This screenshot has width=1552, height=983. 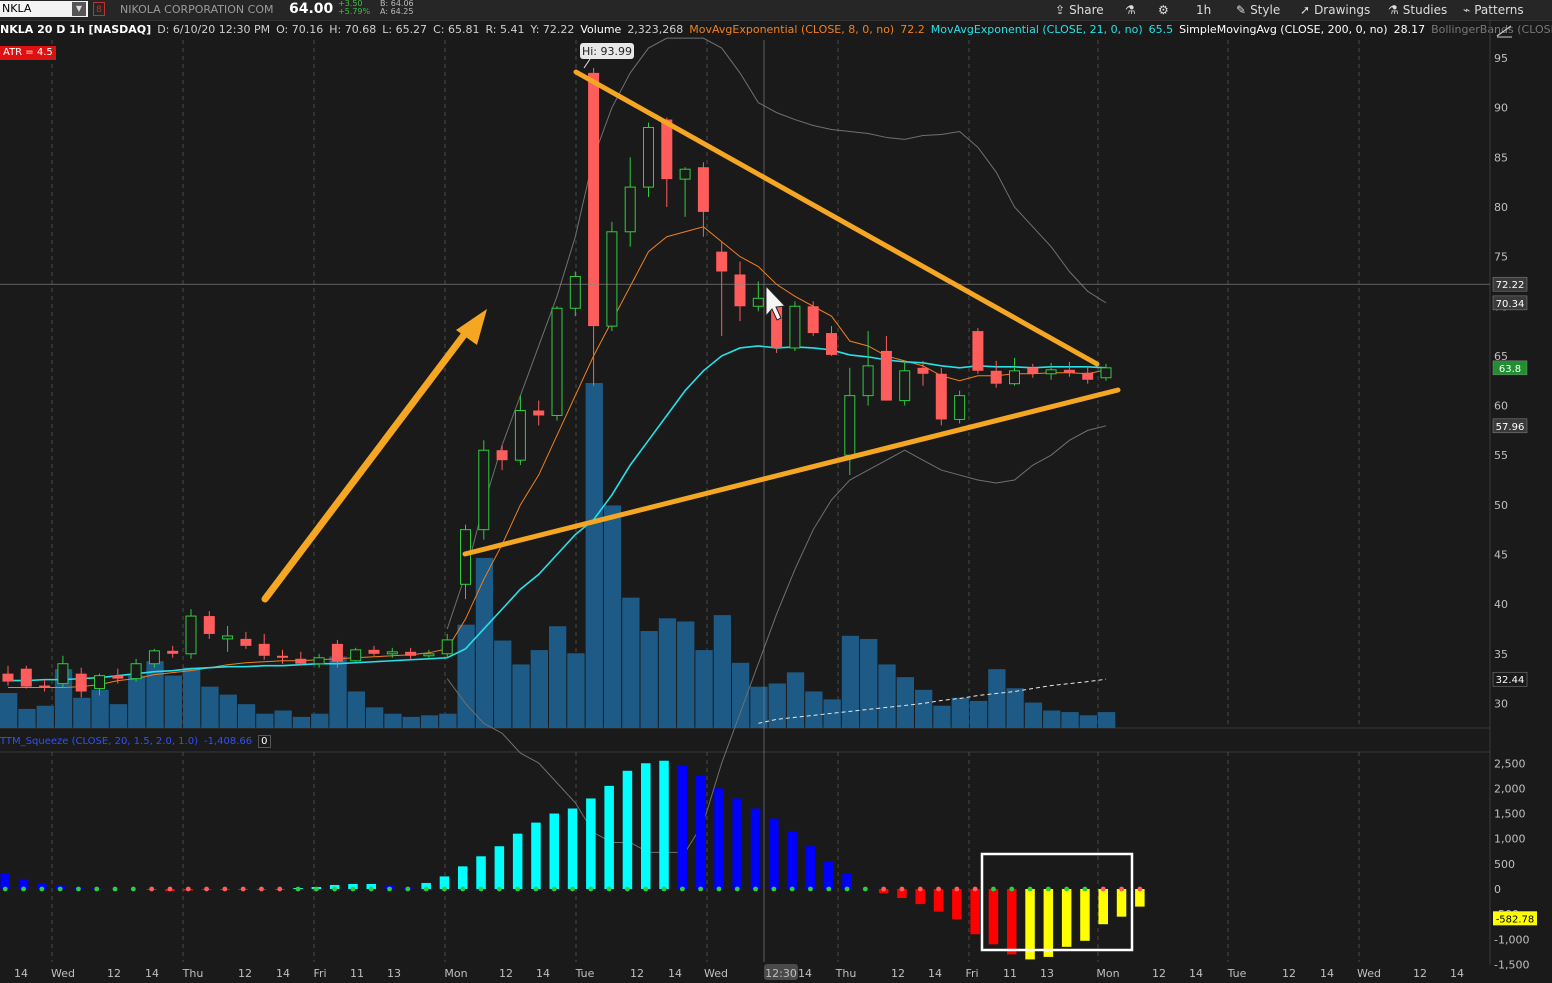 What do you see at coordinates (607, 51) in the screenshot?
I see `hi-label: Hi: 93.99` at bounding box center [607, 51].